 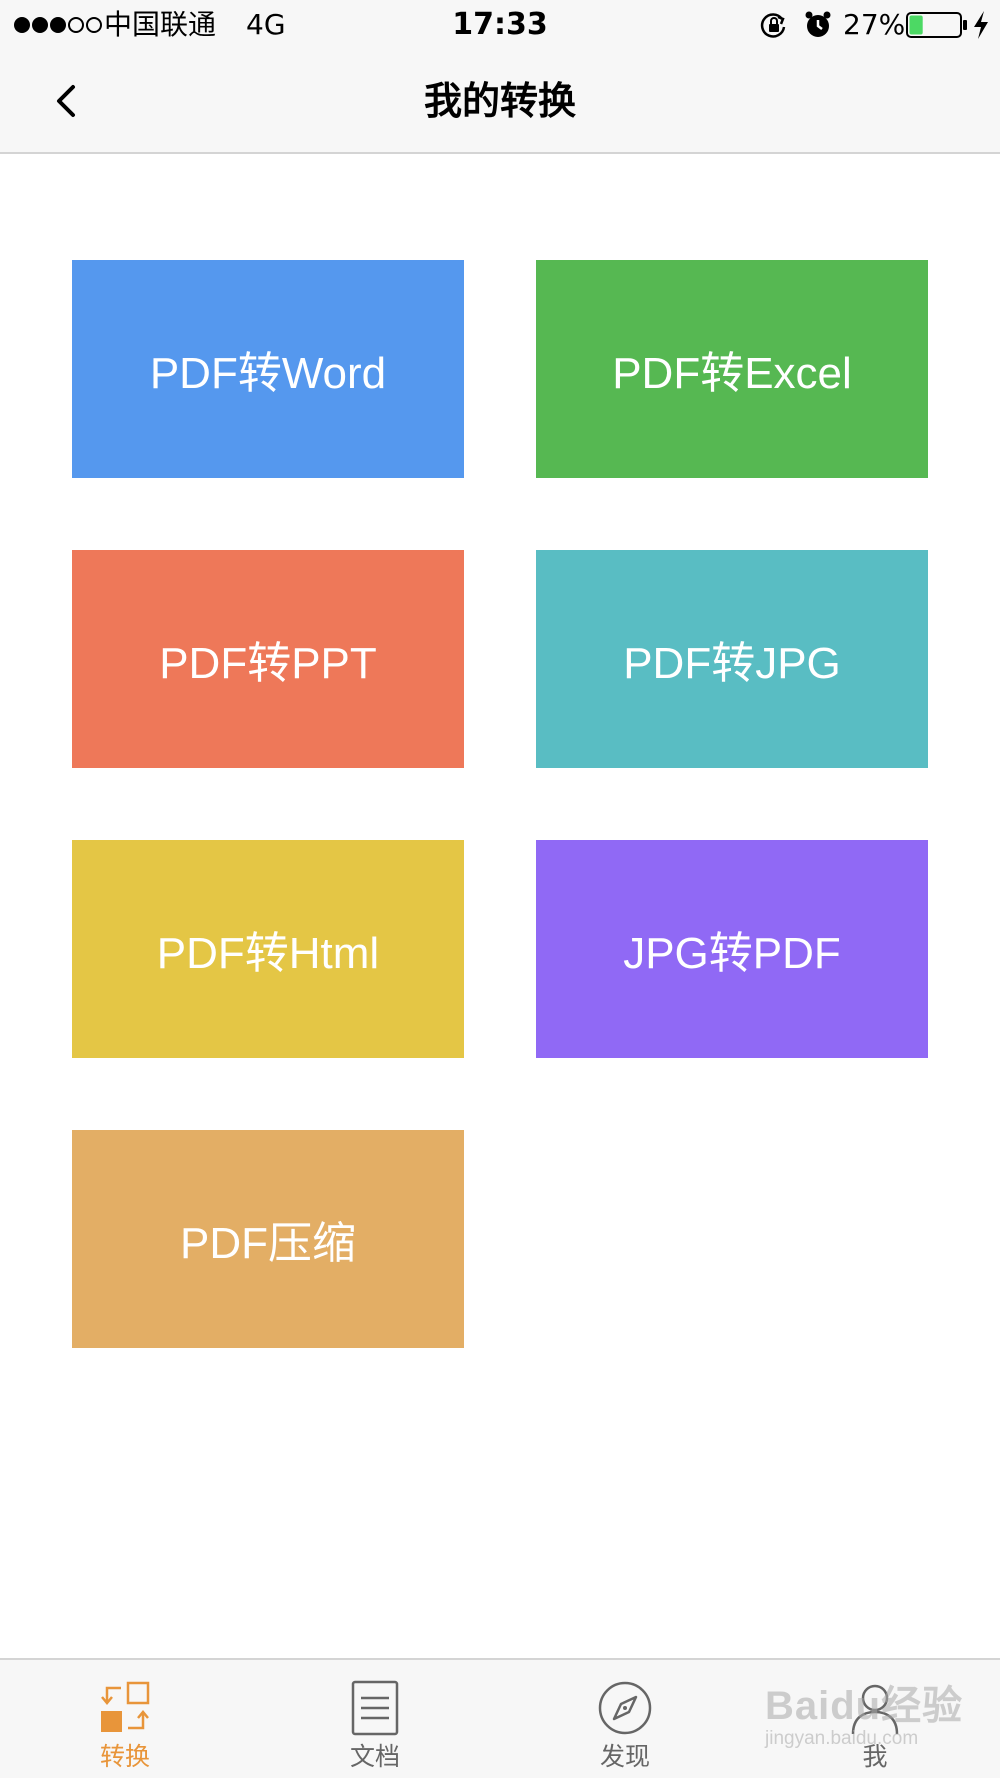 What do you see at coordinates (874, 24) in the screenshot?
I see `battery-percentage: 27%` at bounding box center [874, 24].